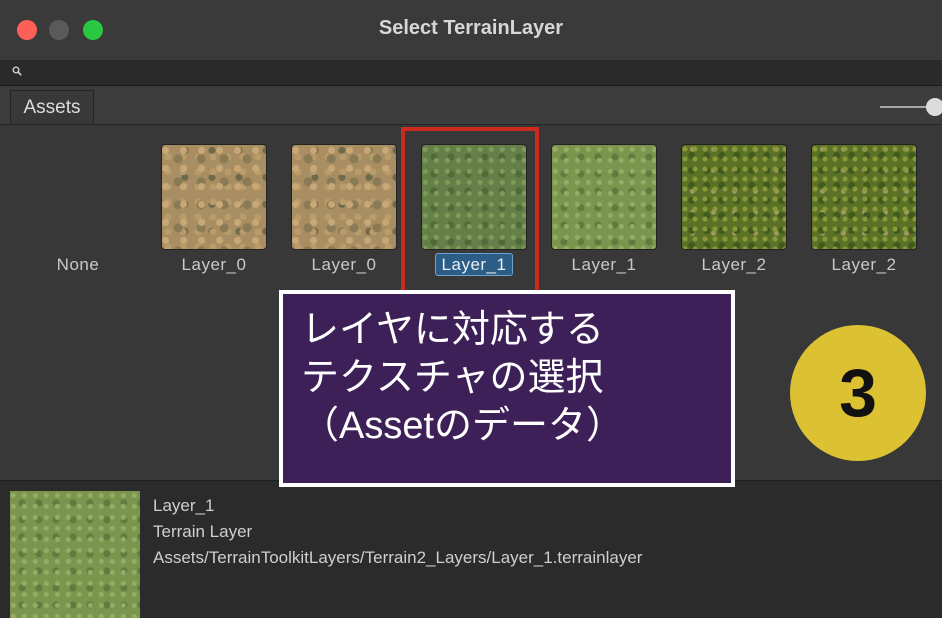 This screenshot has width=942, height=618. What do you see at coordinates (203, 531) in the screenshot?
I see `preview-type: Terrain Layer` at bounding box center [203, 531].